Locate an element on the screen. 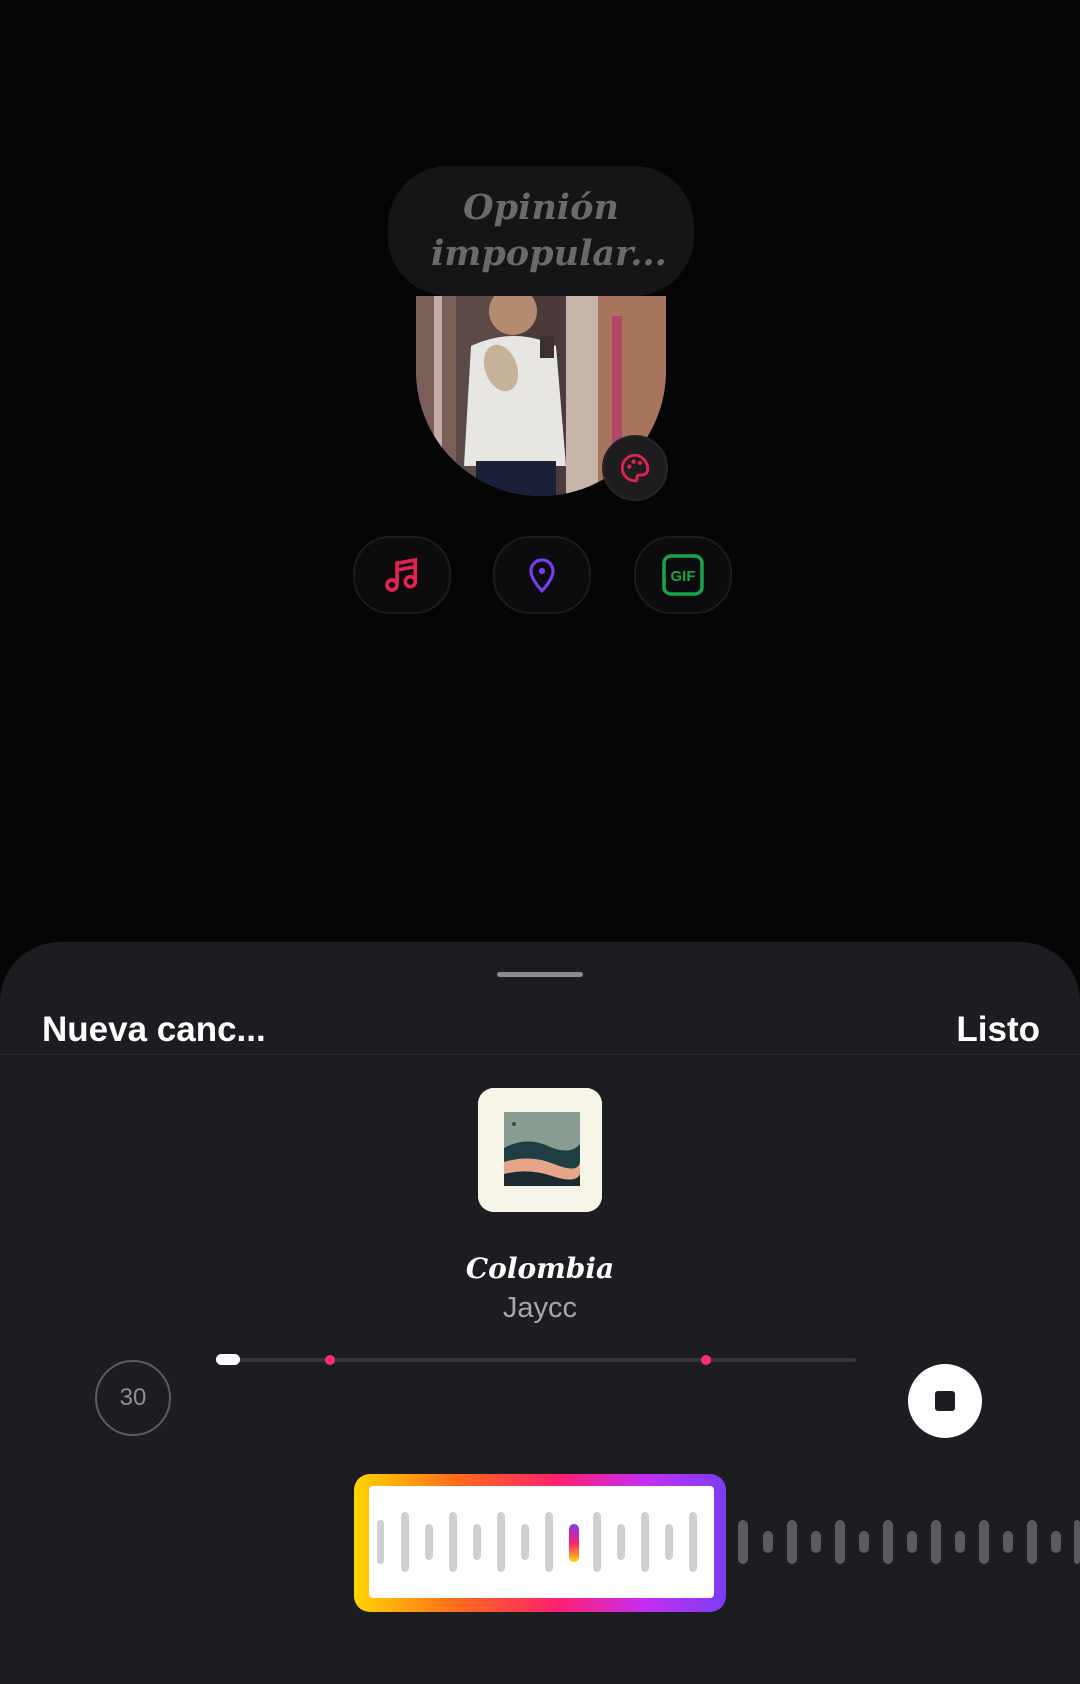  music-button is located at coordinates (402, 575).